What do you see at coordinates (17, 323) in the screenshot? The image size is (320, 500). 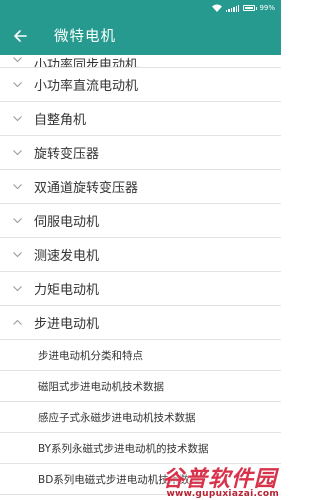 I see `chevron-up-icon` at bounding box center [17, 323].